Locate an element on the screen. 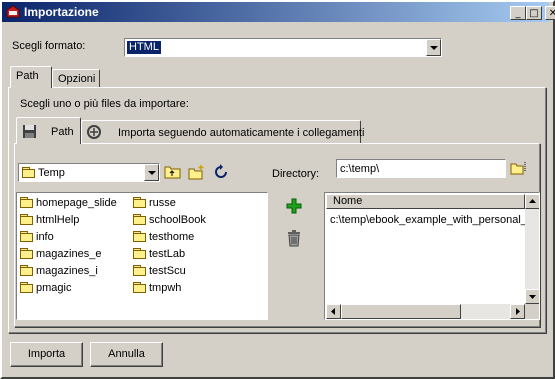 Image resolution: width=555 pixels, height=379 pixels. browse-folder-icon is located at coordinates (519, 168).